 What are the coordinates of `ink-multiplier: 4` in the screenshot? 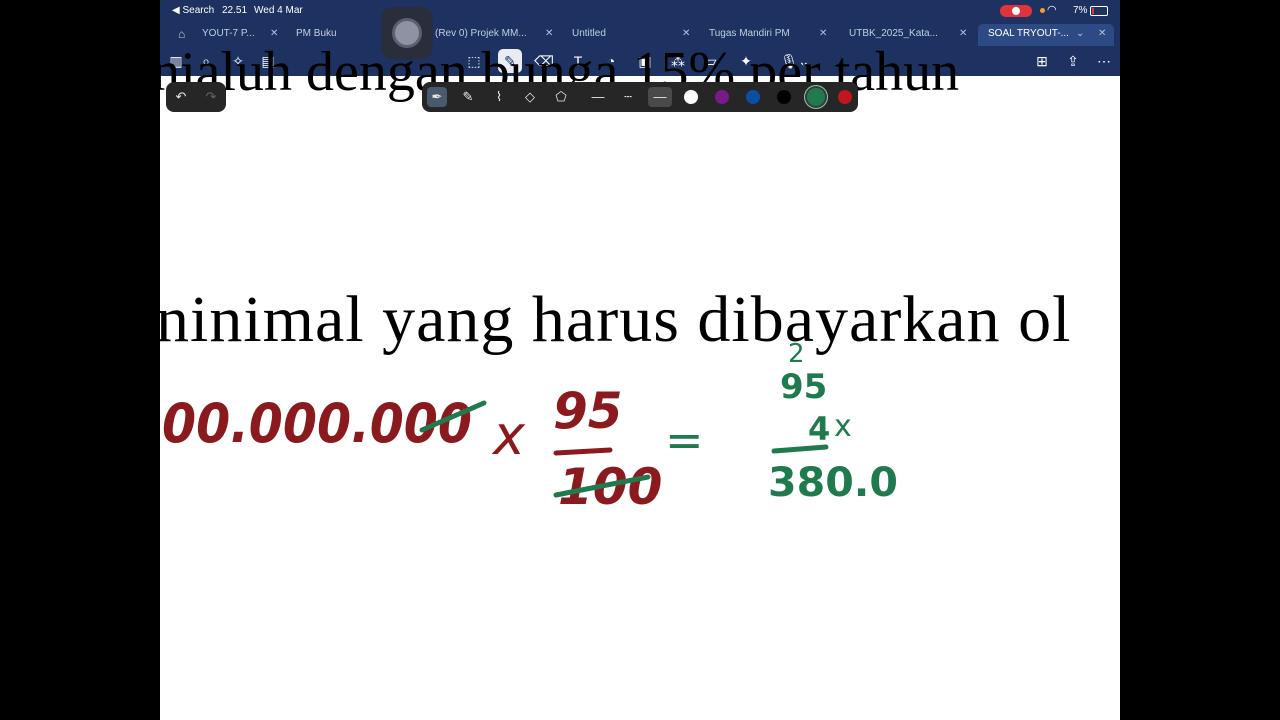 It's located at (819, 429).